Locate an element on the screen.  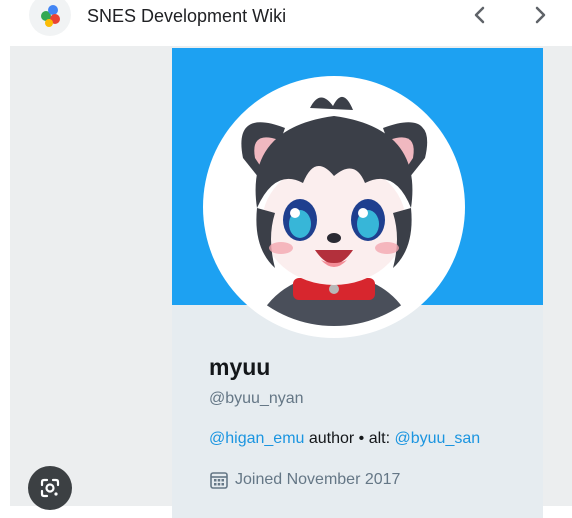
chevron-right-icon is located at coordinates (540, 15).